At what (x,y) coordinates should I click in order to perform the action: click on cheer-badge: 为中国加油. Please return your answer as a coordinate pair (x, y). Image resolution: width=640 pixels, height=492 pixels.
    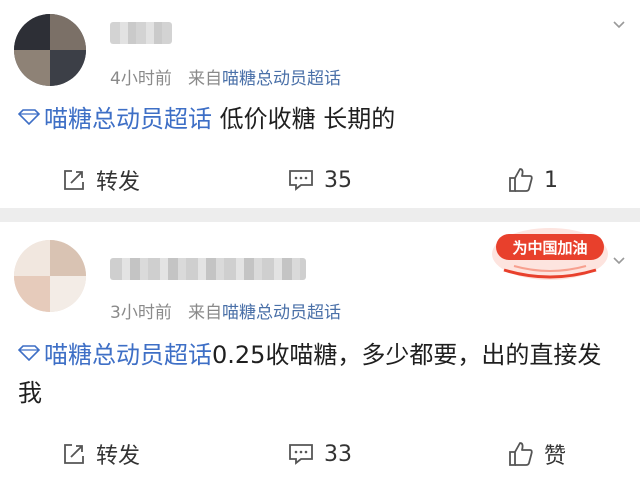
    Looking at the image, I should click on (550, 254).